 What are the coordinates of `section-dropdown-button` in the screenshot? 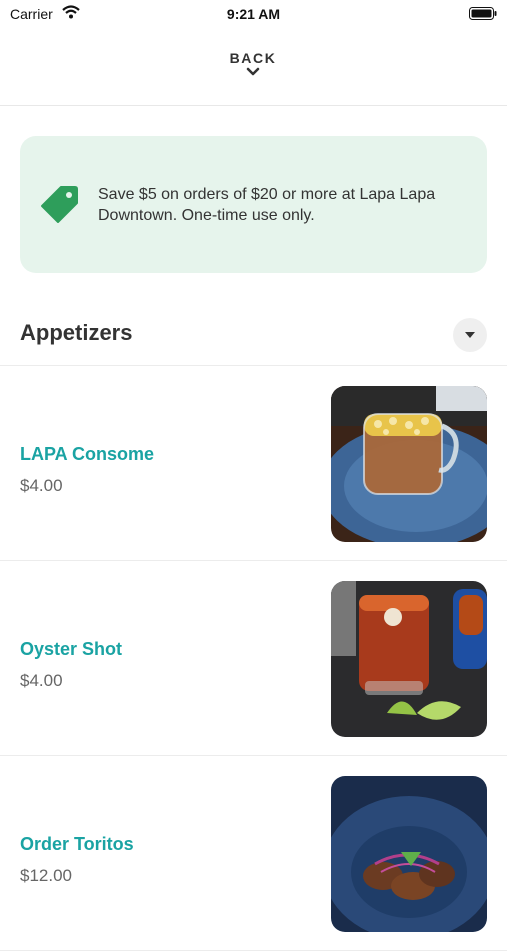 It's located at (470, 335).